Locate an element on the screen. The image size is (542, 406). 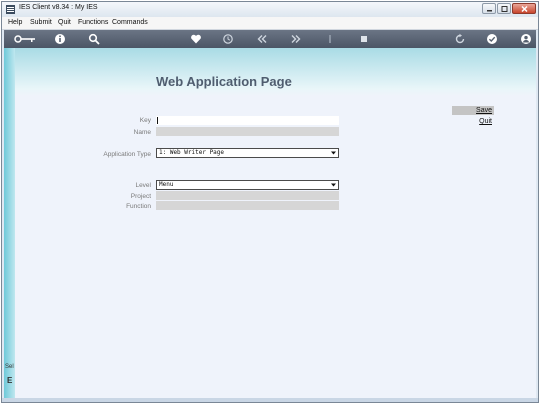
level-value: Menu is located at coordinates (166, 184).